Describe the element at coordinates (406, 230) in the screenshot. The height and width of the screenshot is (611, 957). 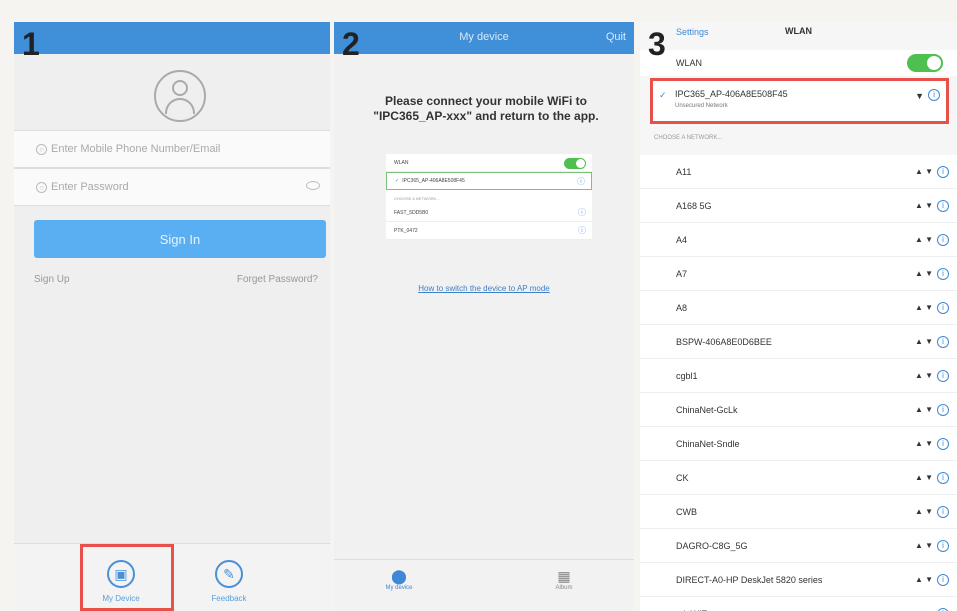
I see `mini-network-name: PTK_0472` at that location.